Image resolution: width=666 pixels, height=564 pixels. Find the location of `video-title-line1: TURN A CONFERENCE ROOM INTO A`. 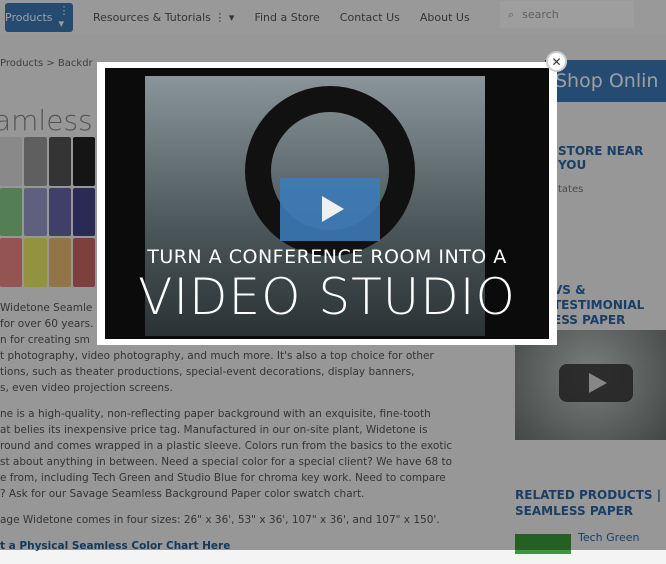

video-title-line1: TURN A CONFERENCE ROOM INTO A is located at coordinates (327, 257).